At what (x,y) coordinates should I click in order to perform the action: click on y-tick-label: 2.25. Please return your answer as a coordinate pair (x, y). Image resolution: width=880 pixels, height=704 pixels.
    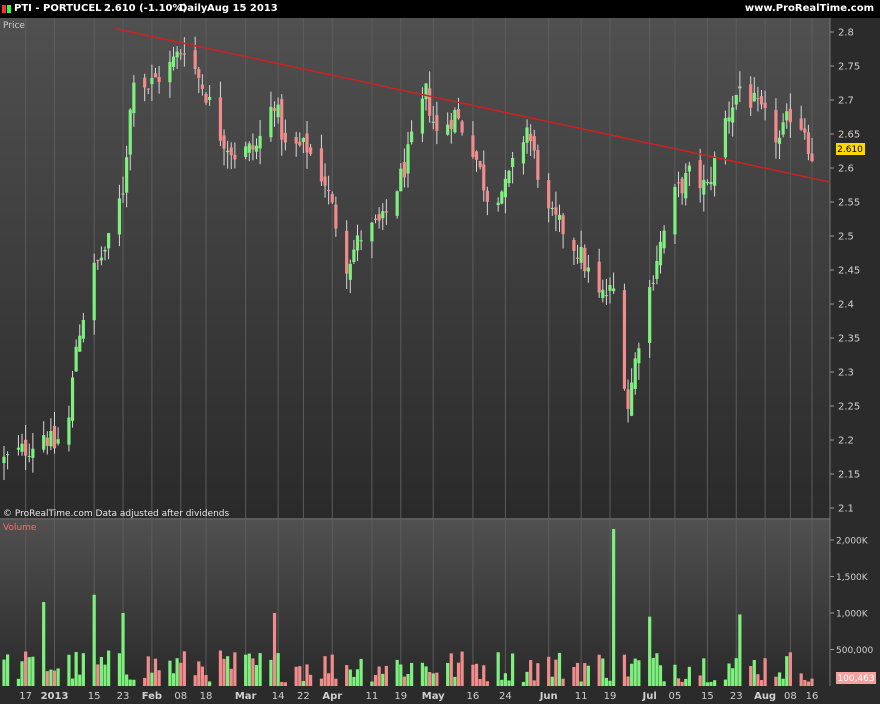
    Looking at the image, I should click on (849, 407).